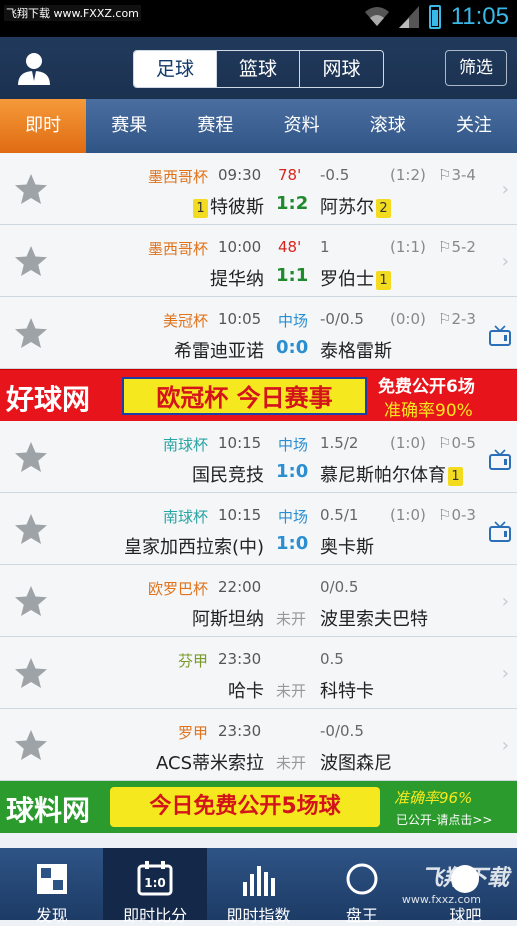  Describe the element at coordinates (215, 126) in the screenshot. I see `subnav-schedule: 赛程` at that location.